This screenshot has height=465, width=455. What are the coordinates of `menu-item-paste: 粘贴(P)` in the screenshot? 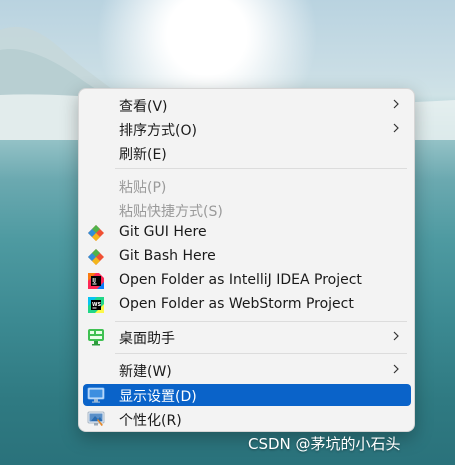 It's located at (247, 186).